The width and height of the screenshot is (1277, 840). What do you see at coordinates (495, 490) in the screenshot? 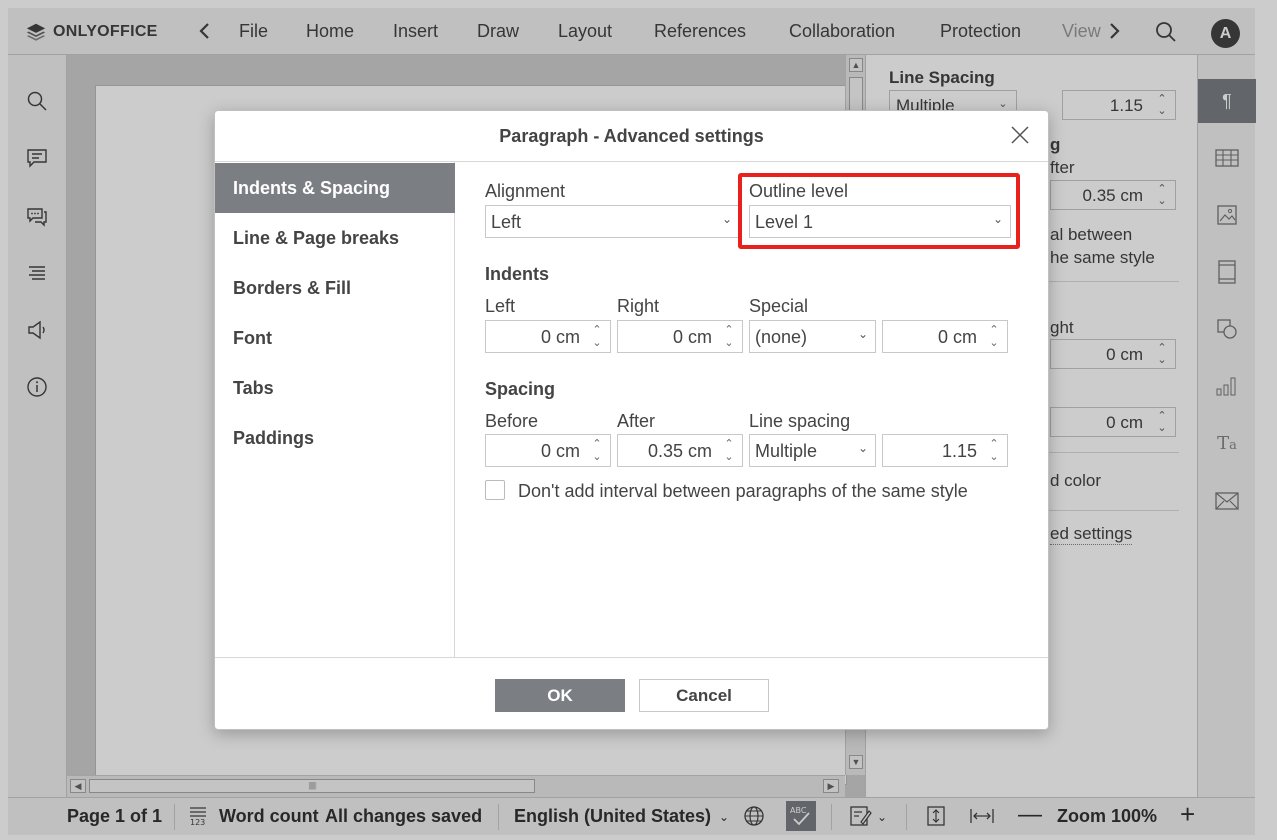
I see `dont-add-interval-checkbox` at bounding box center [495, 490].